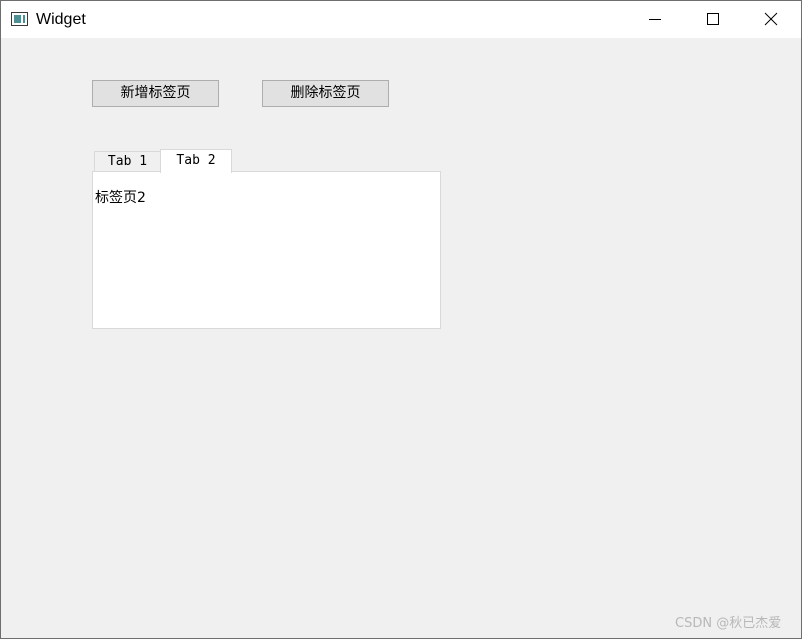  I want to click on minimize-button, so click(655, 19).